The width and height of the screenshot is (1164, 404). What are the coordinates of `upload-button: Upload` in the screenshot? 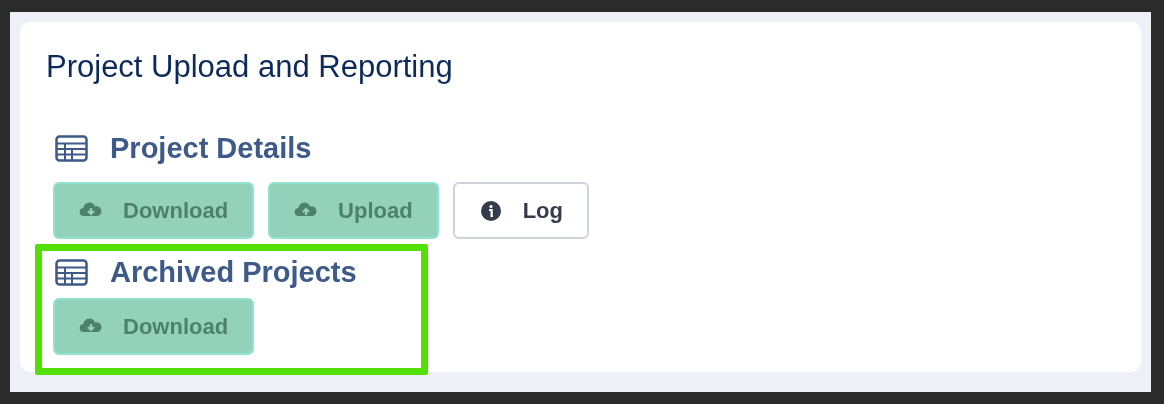 It's located at (353, 210).